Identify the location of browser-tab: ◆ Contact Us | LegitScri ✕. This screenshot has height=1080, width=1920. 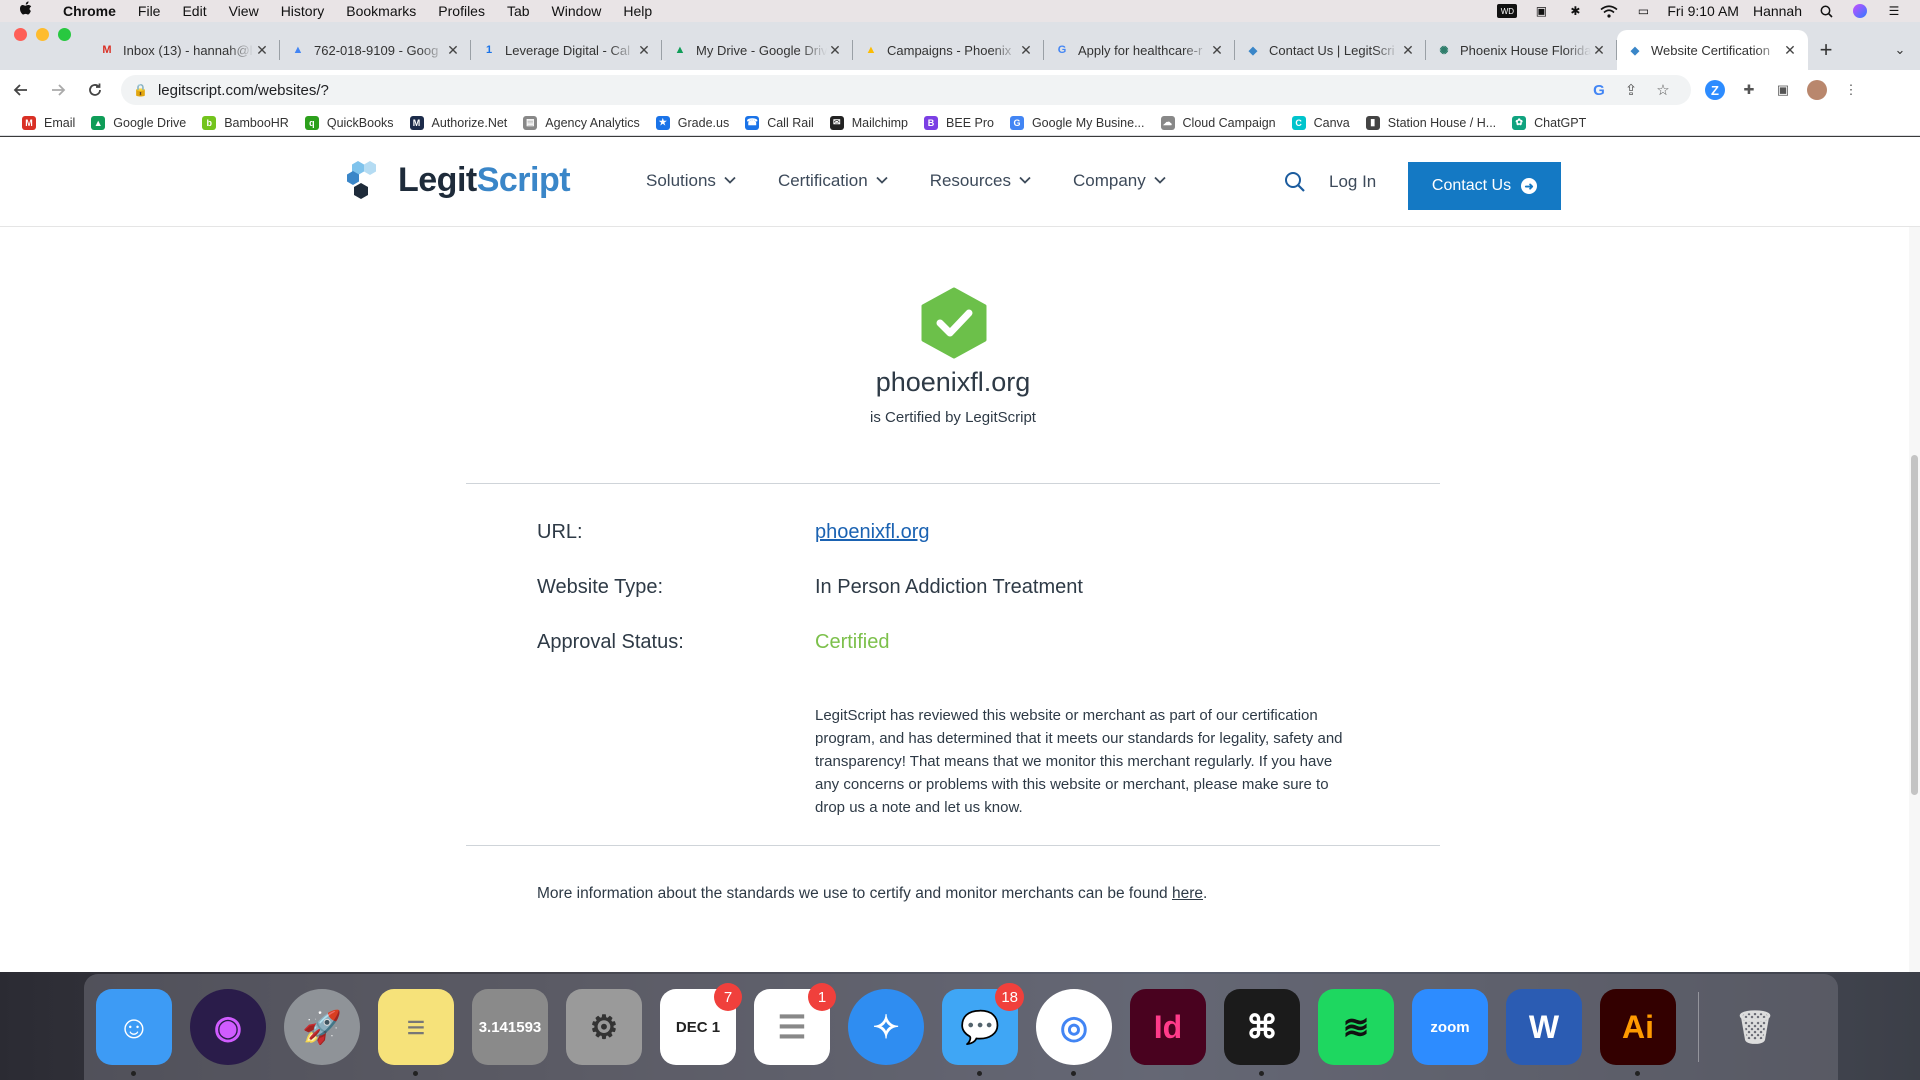
(1330, 50).